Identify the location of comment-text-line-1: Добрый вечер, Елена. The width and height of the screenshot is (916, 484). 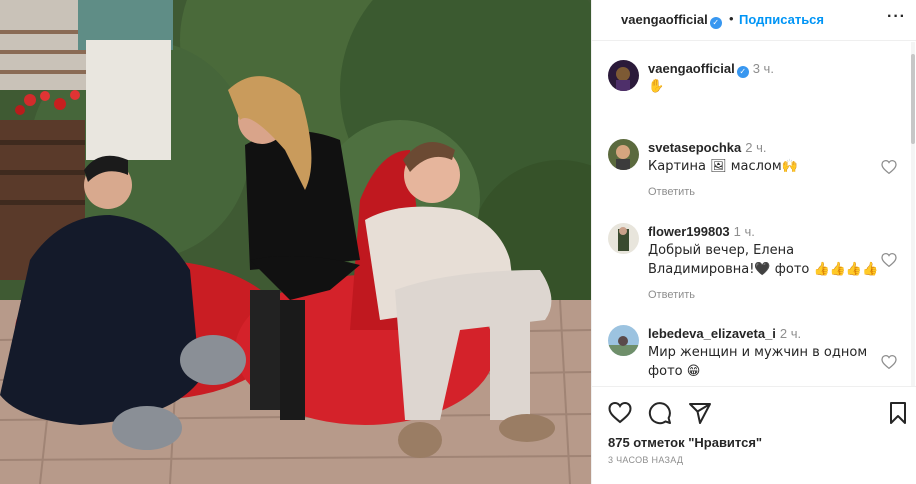
(721, 250).